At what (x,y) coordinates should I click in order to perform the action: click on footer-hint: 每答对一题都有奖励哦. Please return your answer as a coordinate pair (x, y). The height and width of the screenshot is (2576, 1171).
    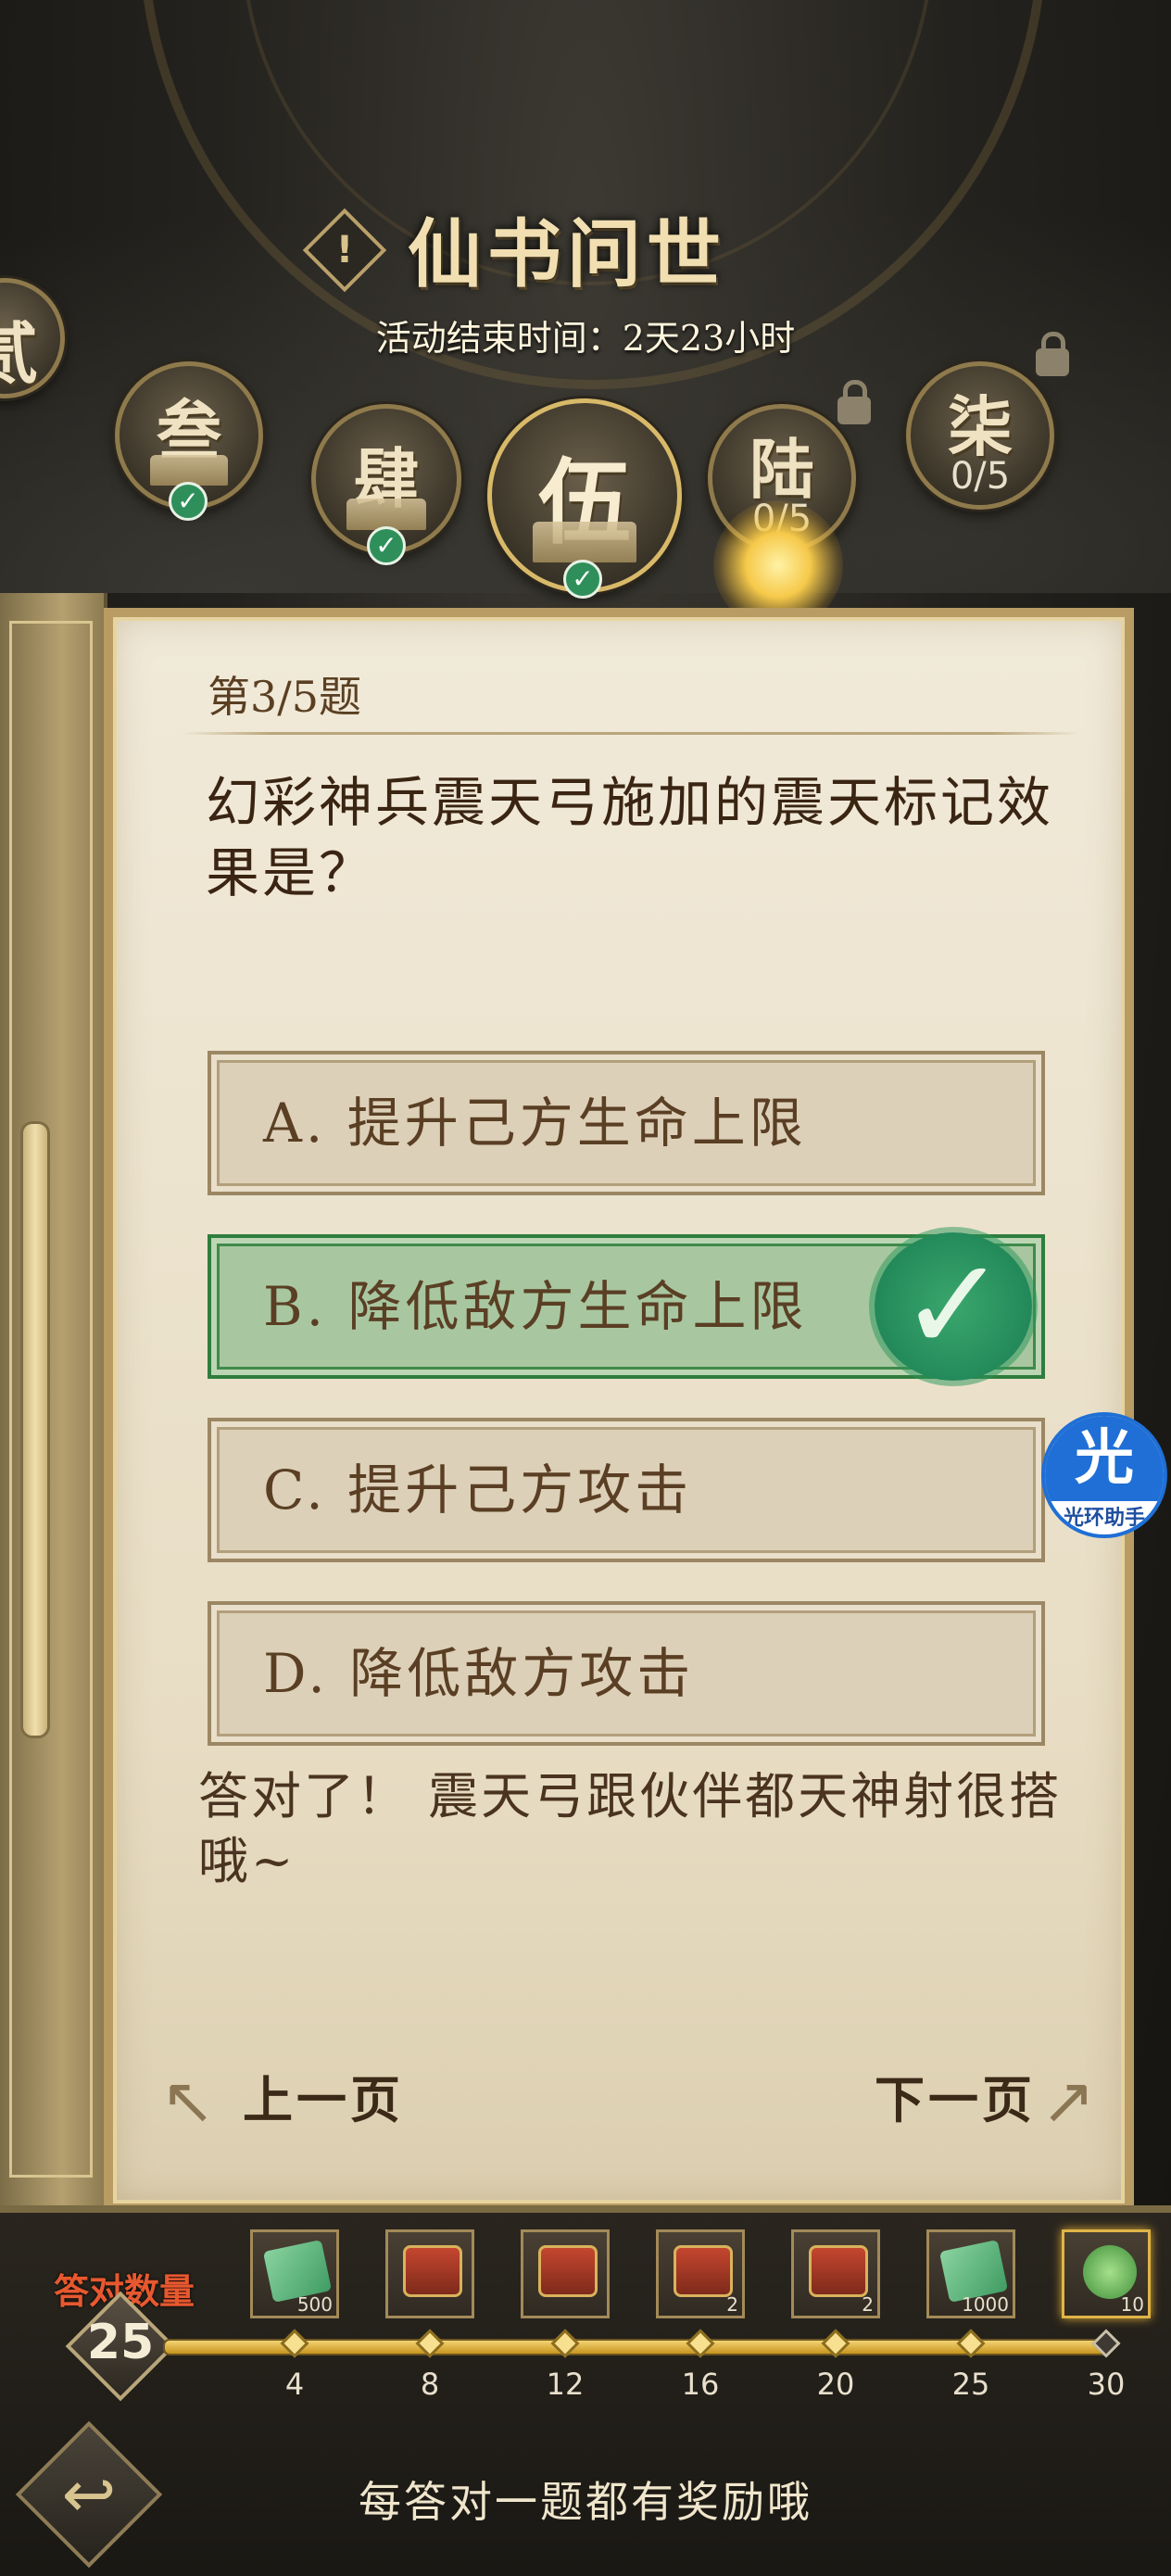
    Looking at the image, I should click on (585, 2502).